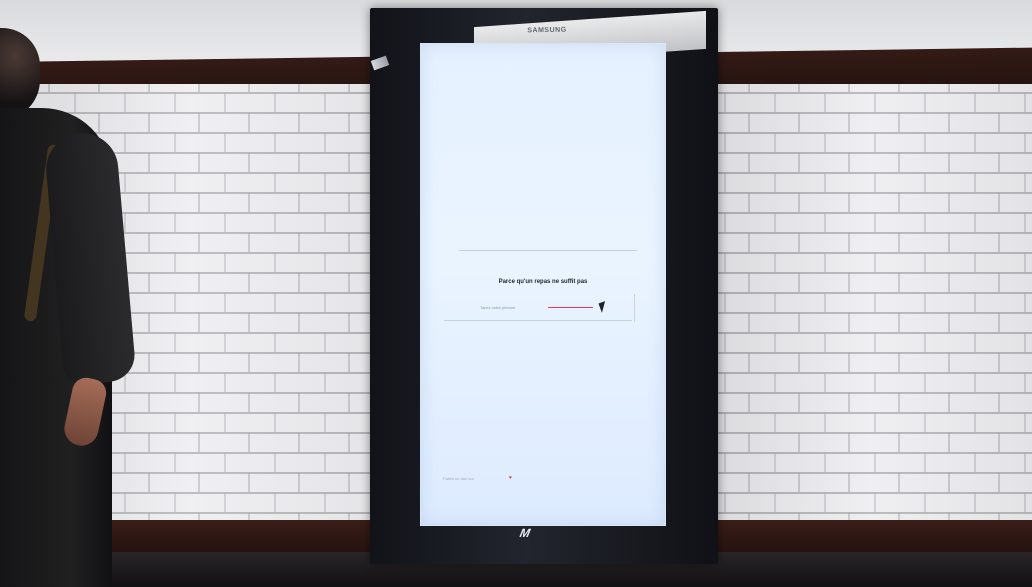 This screenshot has height=587, width=1032. Describe the element at coordinates (538, 320) in the screenshot. I see `input-underline` at that location.